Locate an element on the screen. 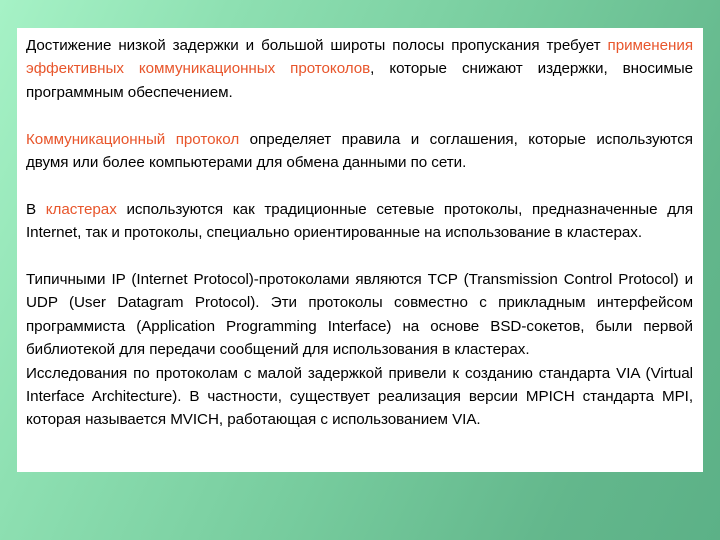 This screenshot has width=720, height=540. highlighted-text-run: Коммуникационный протокол is located at coordinates (133, 139).